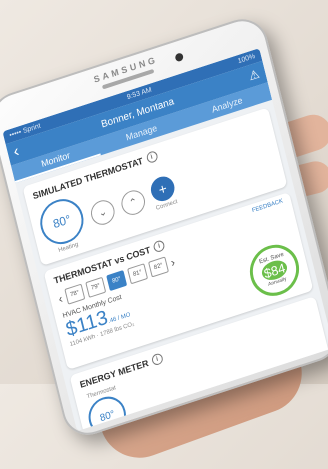 The height and width of the screenshot is (469, 328). Describe the element at coordinates (103, 212) in the screenshot. I see `temp-down-button: ⌄` at that location.